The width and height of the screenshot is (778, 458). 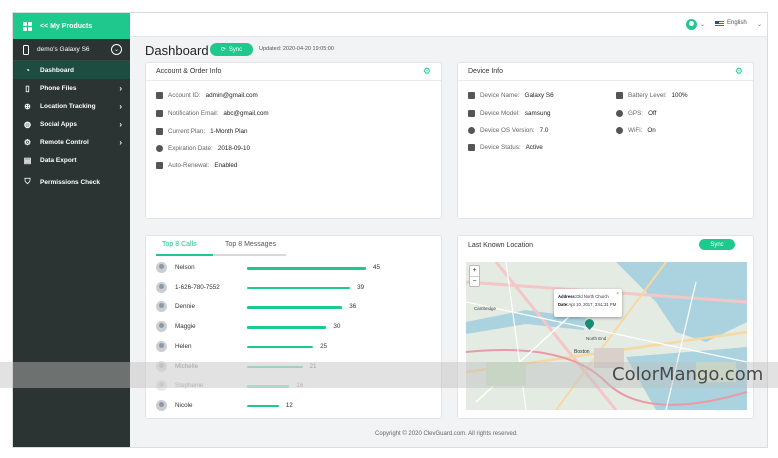 I want to click on account-id-row: Account ID: admin@gmail.com, so click(x=207, y=95).